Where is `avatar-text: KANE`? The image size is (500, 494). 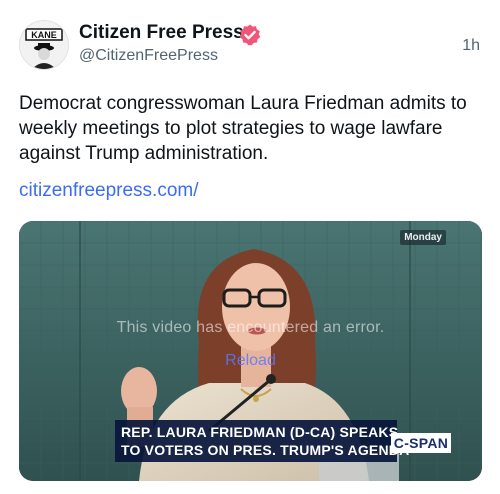 avatar-text: KANE is located at coordinates (44, 35).